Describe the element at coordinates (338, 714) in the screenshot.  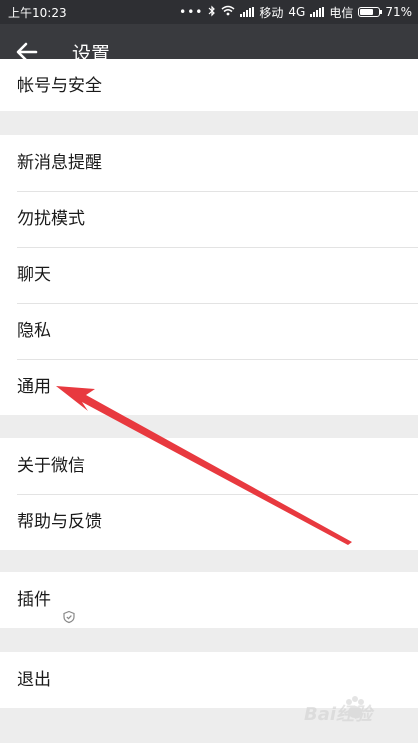
I see `watermark-text: Bai经验` at that location.